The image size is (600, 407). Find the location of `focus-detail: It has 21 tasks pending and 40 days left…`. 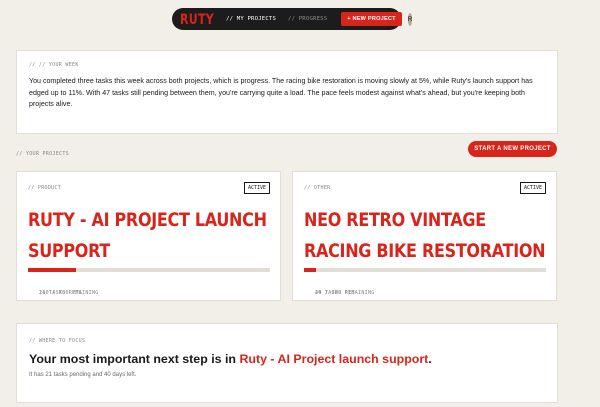

focus-detail: It has 21 tasks pending and 40 days left… is located at coordinates (83, 375).